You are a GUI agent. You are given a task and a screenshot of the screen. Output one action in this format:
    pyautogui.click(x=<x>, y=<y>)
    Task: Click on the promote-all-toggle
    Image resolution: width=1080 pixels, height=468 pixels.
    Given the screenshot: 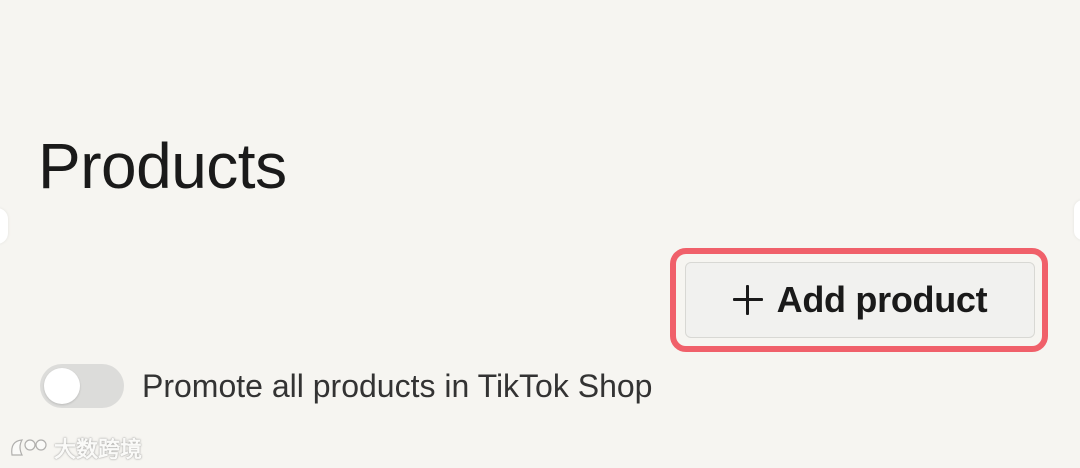 What is the action you would take?
    pyautogui.click(x=82, y=386)
    